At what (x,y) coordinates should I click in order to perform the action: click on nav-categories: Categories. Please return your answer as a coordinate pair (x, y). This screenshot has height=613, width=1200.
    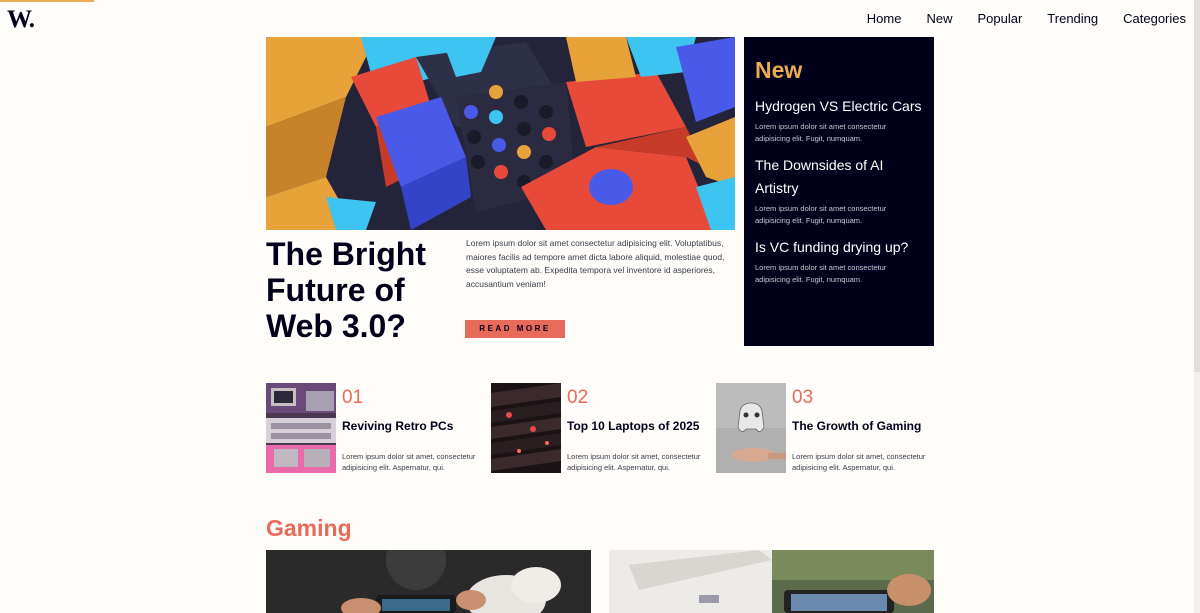
    Looking at the image, I should click on (1154, 19).